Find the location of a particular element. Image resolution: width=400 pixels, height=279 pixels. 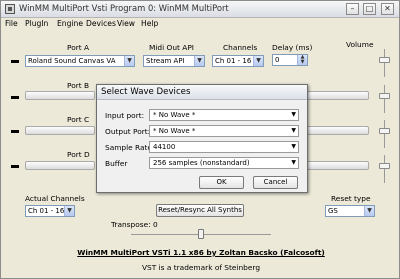

input-port-value: * No Wave * is located at coordinates (174, 115).